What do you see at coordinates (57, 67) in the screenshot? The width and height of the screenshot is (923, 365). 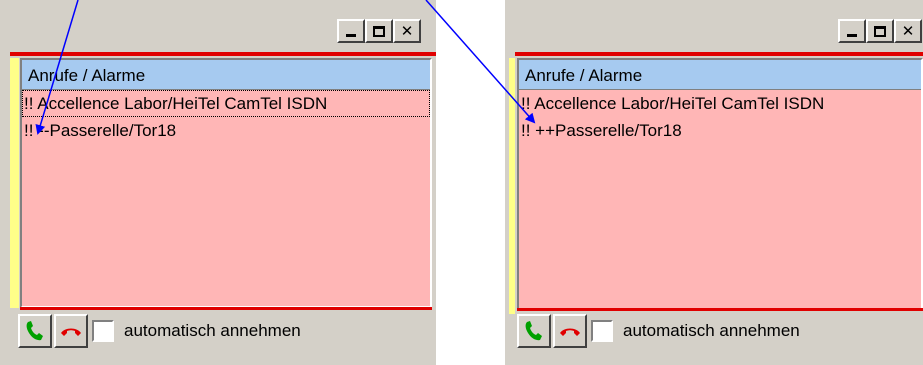 I see `arrow-to-left-item` at bounding box center [57, 67].